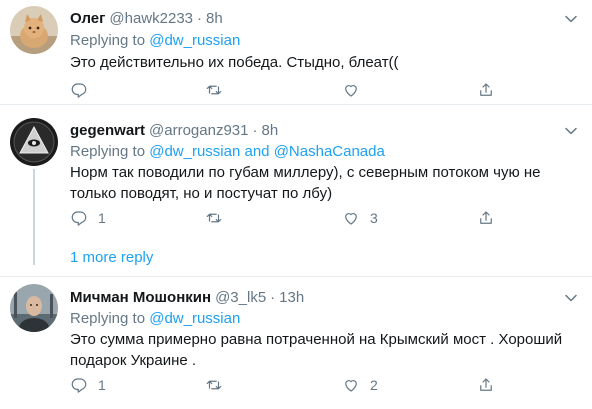 This screenshot has width=592, height=409. What do you see at coordinates (374, 385) in the screenshot?
I see `like-count: 2` at bounding box center [374, 385].